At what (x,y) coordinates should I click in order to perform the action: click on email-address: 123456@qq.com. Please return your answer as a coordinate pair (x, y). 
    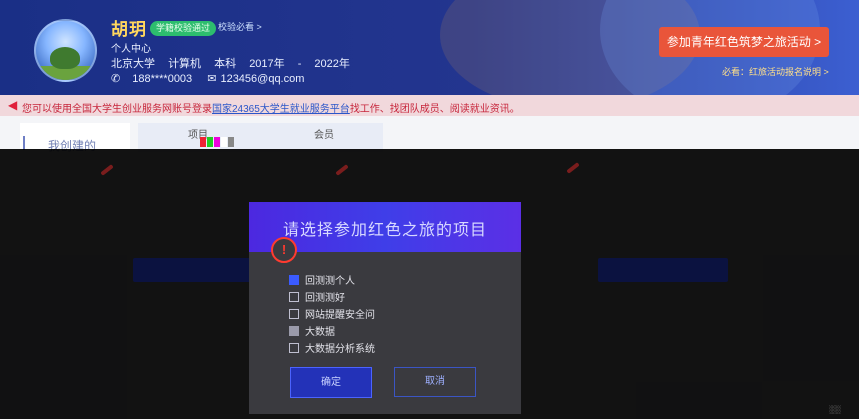
    Looking at the image, I should click on (262, 79).